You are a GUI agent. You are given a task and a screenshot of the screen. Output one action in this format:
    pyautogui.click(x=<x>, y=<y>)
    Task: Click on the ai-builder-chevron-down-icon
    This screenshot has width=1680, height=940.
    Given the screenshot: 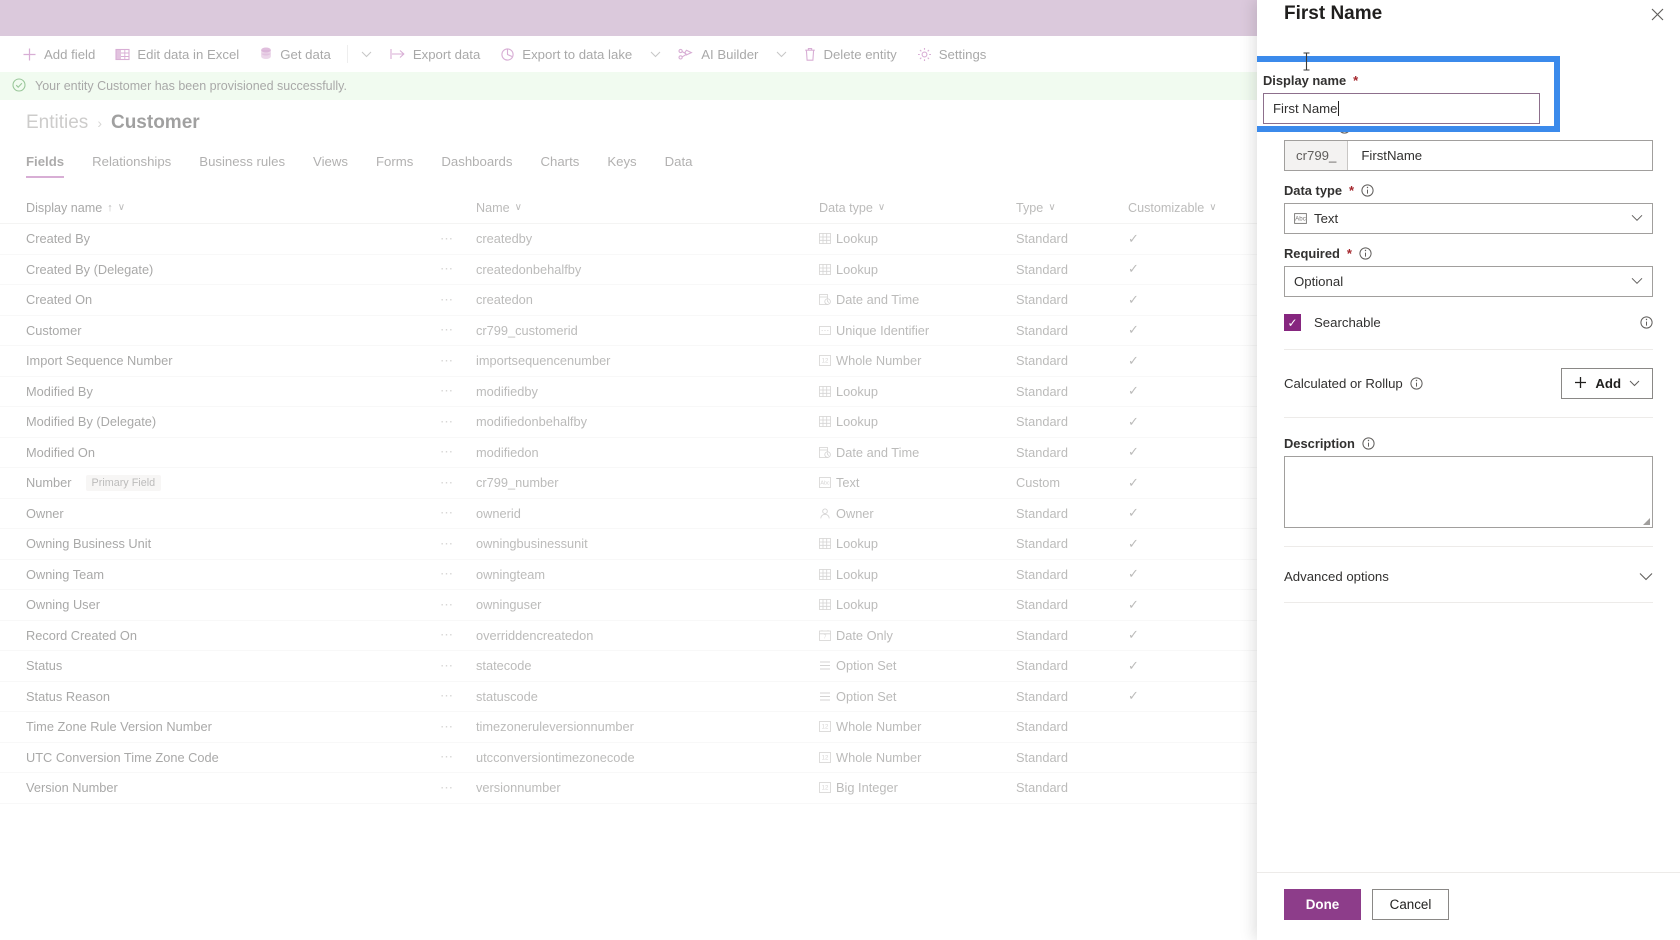 What is the action you would take?
    pyautogui.click(x=781, y=54)
    